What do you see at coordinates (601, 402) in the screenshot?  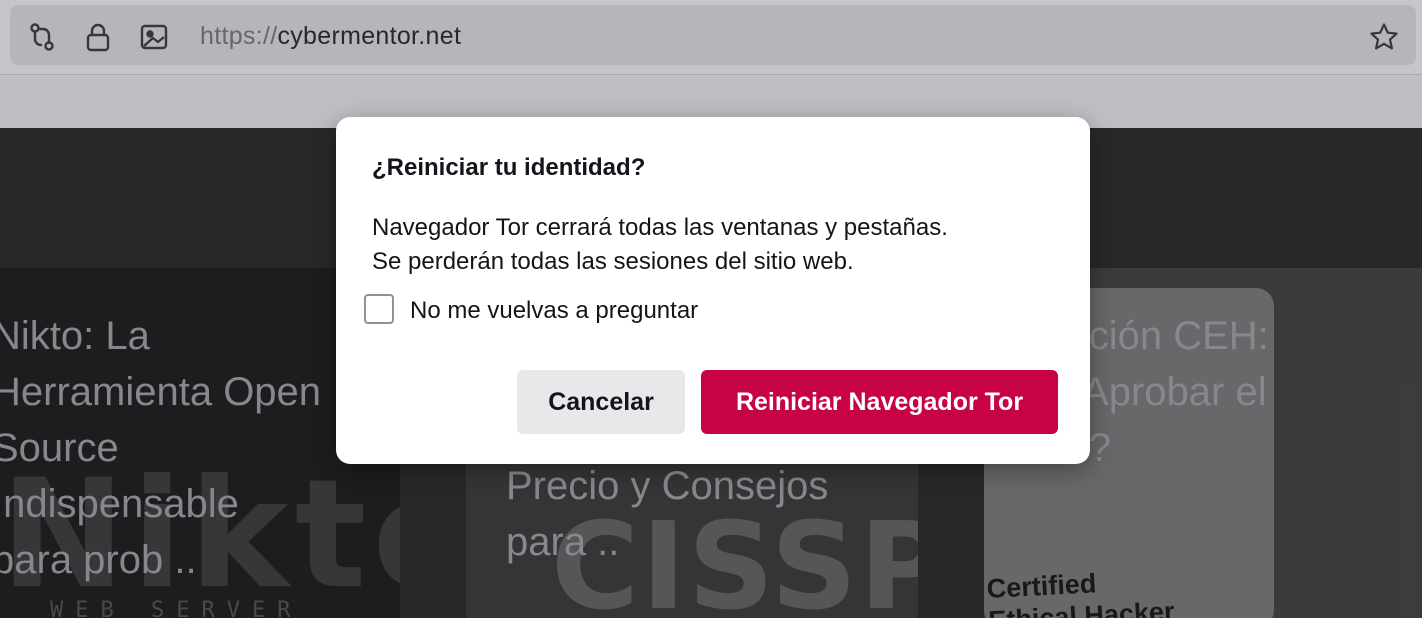 I see `cancel-button: Cancelar` at bounding box center [601, 402].